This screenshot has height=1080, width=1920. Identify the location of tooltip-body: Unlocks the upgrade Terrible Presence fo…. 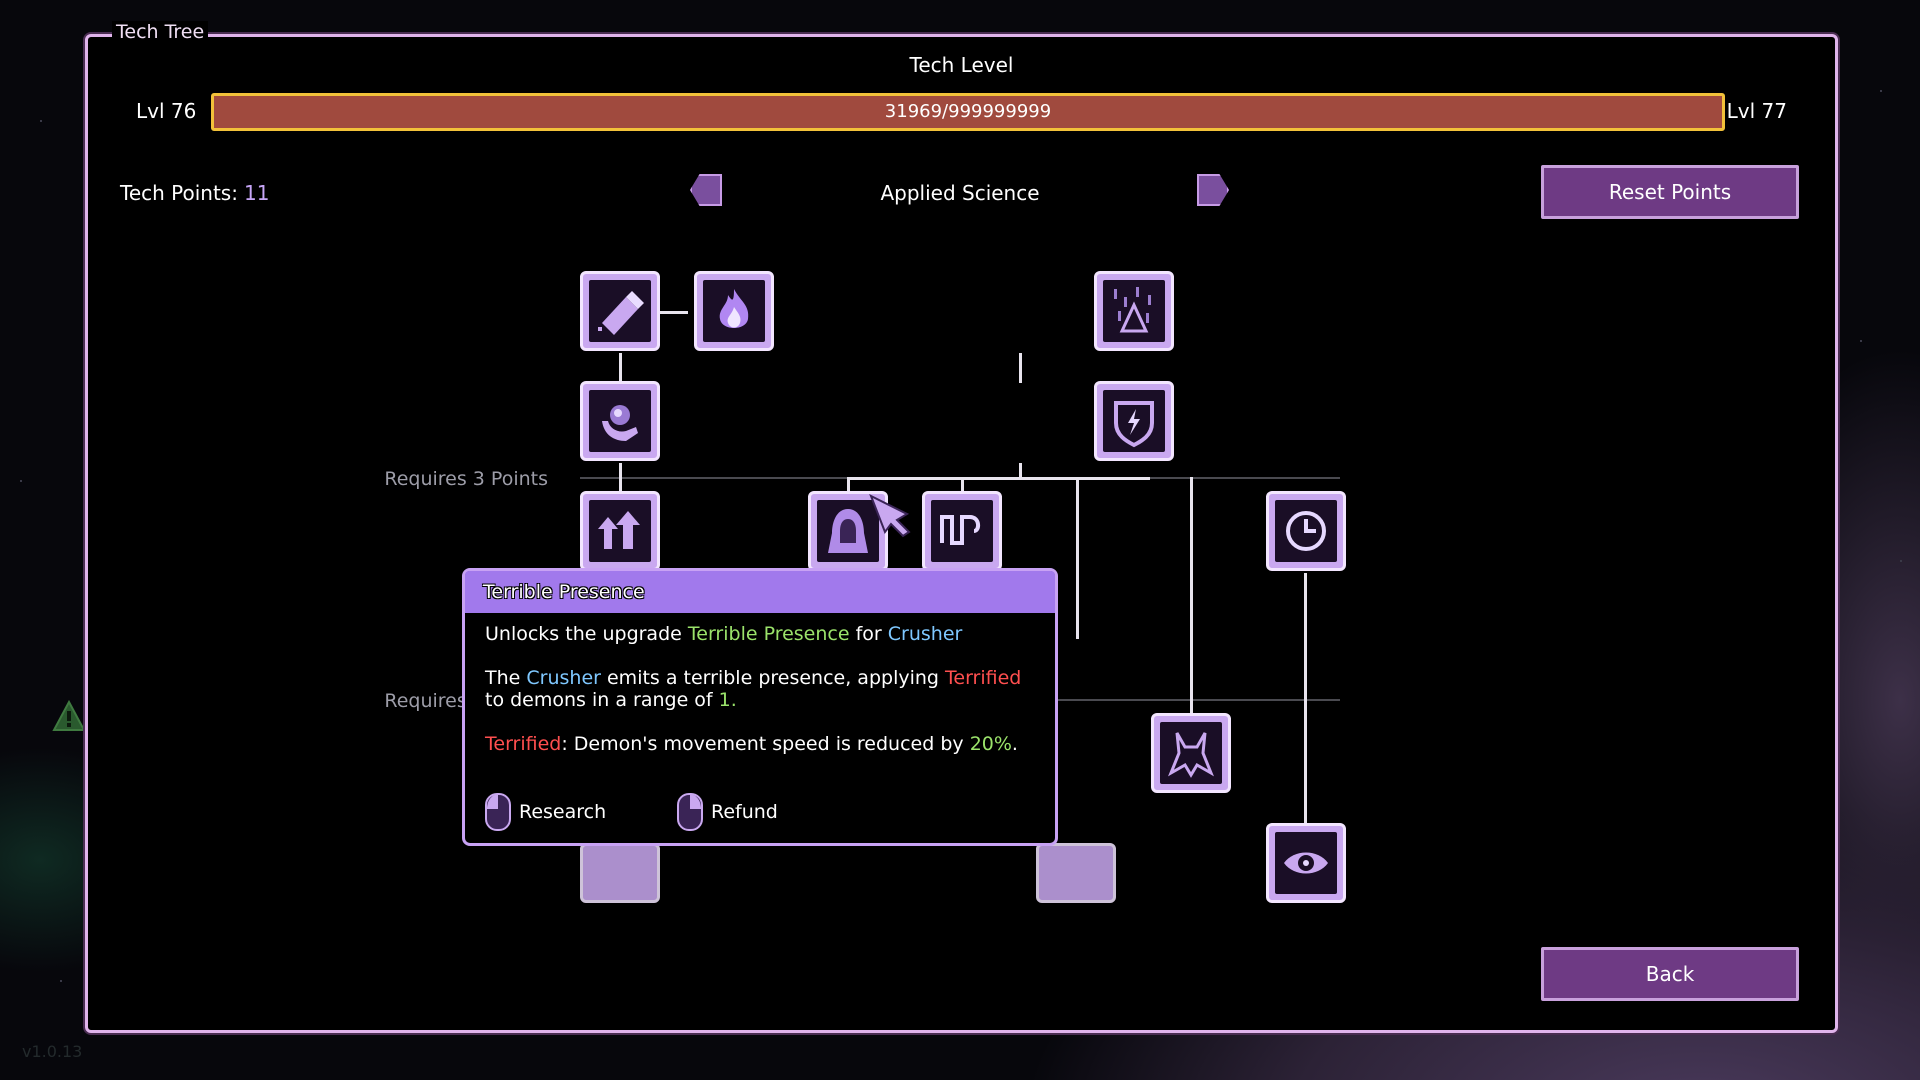
(760, 684).